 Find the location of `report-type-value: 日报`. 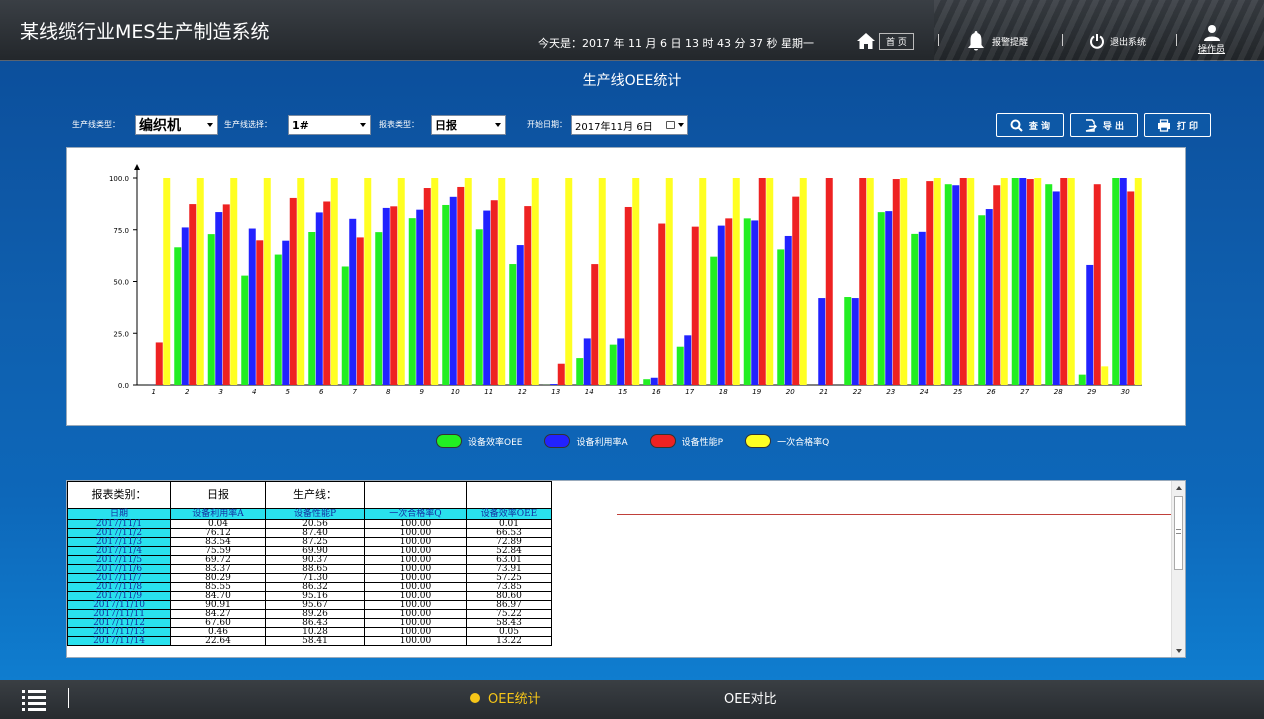

report-type-value: 日报 is located at coordinates (446, 125).